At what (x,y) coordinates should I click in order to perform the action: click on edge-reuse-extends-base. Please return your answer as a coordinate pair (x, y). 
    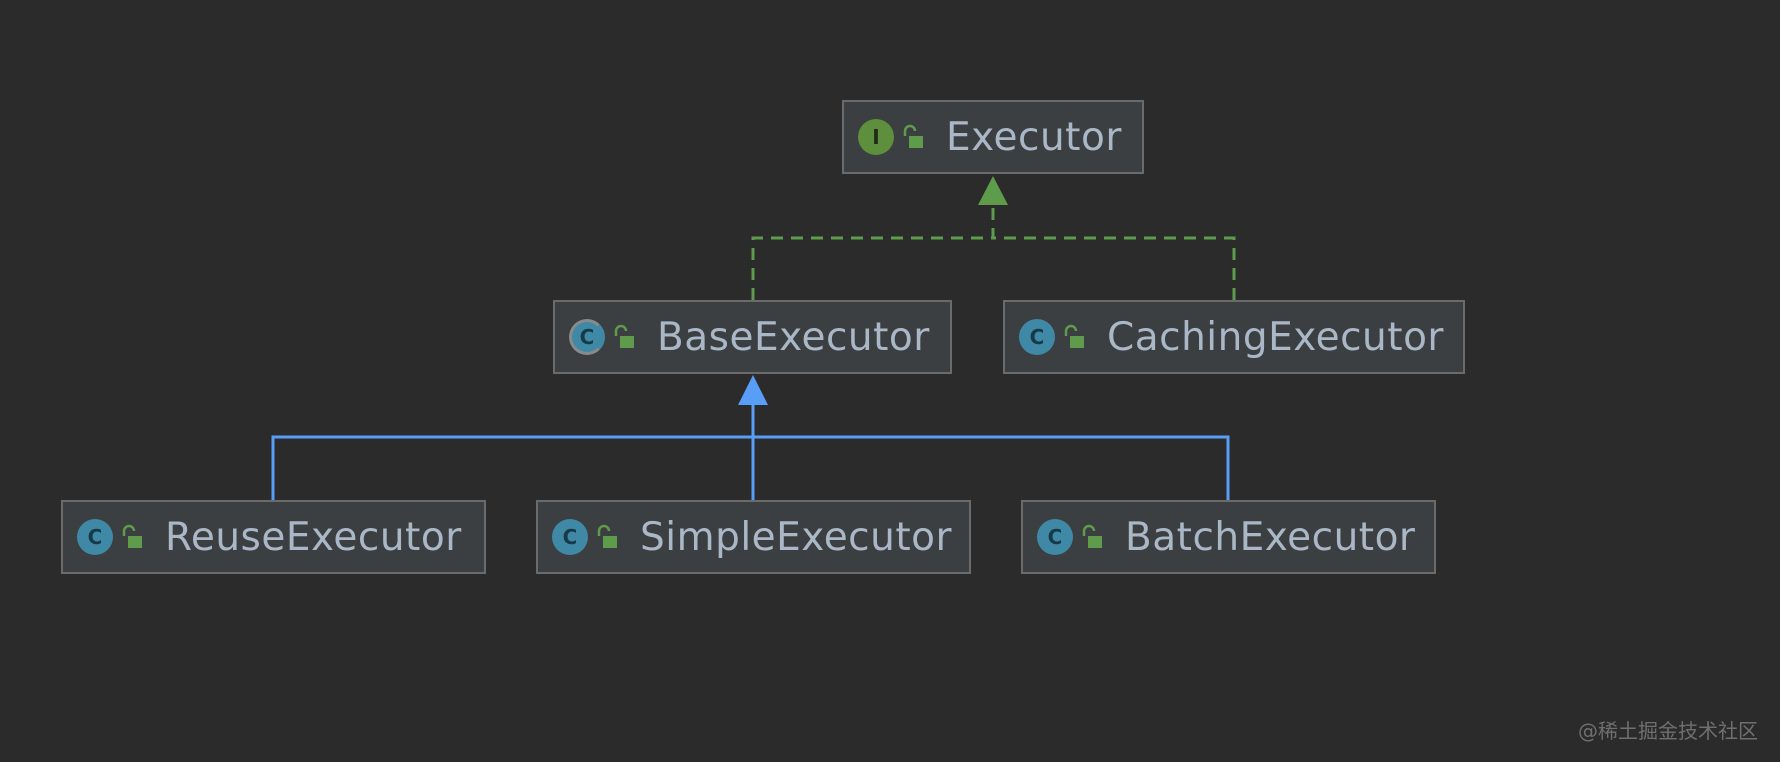
    Looking at the image, I should click on (512, 467).